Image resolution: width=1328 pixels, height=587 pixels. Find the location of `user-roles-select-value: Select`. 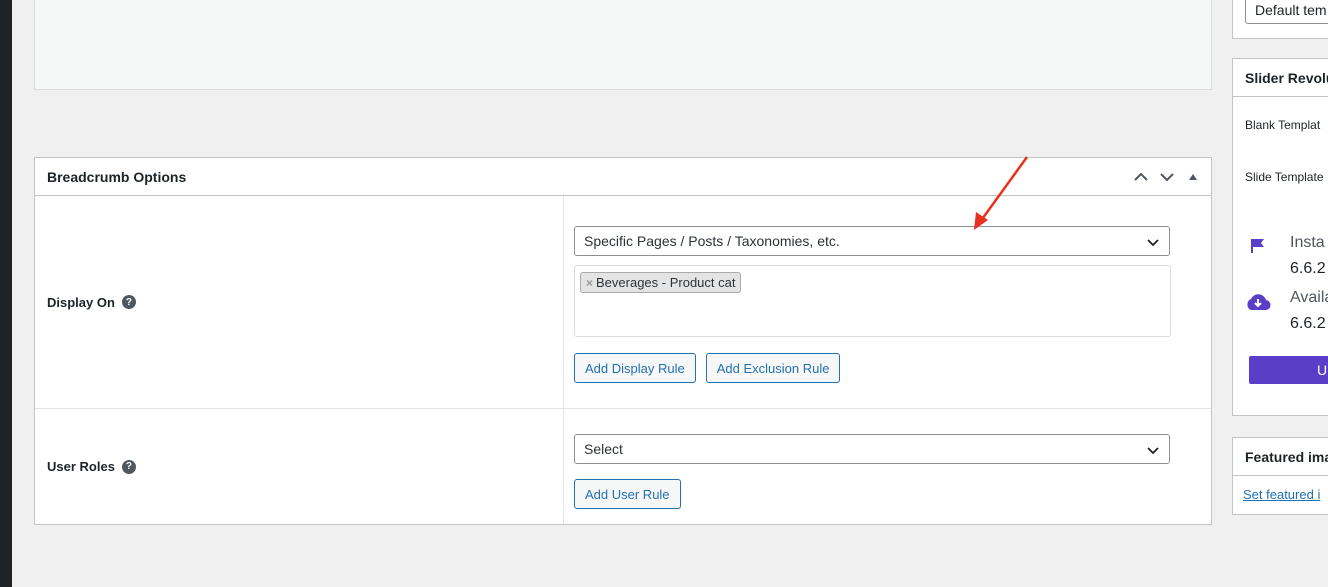

user-roles-select-value: Select is located at coordinates (603, 449).